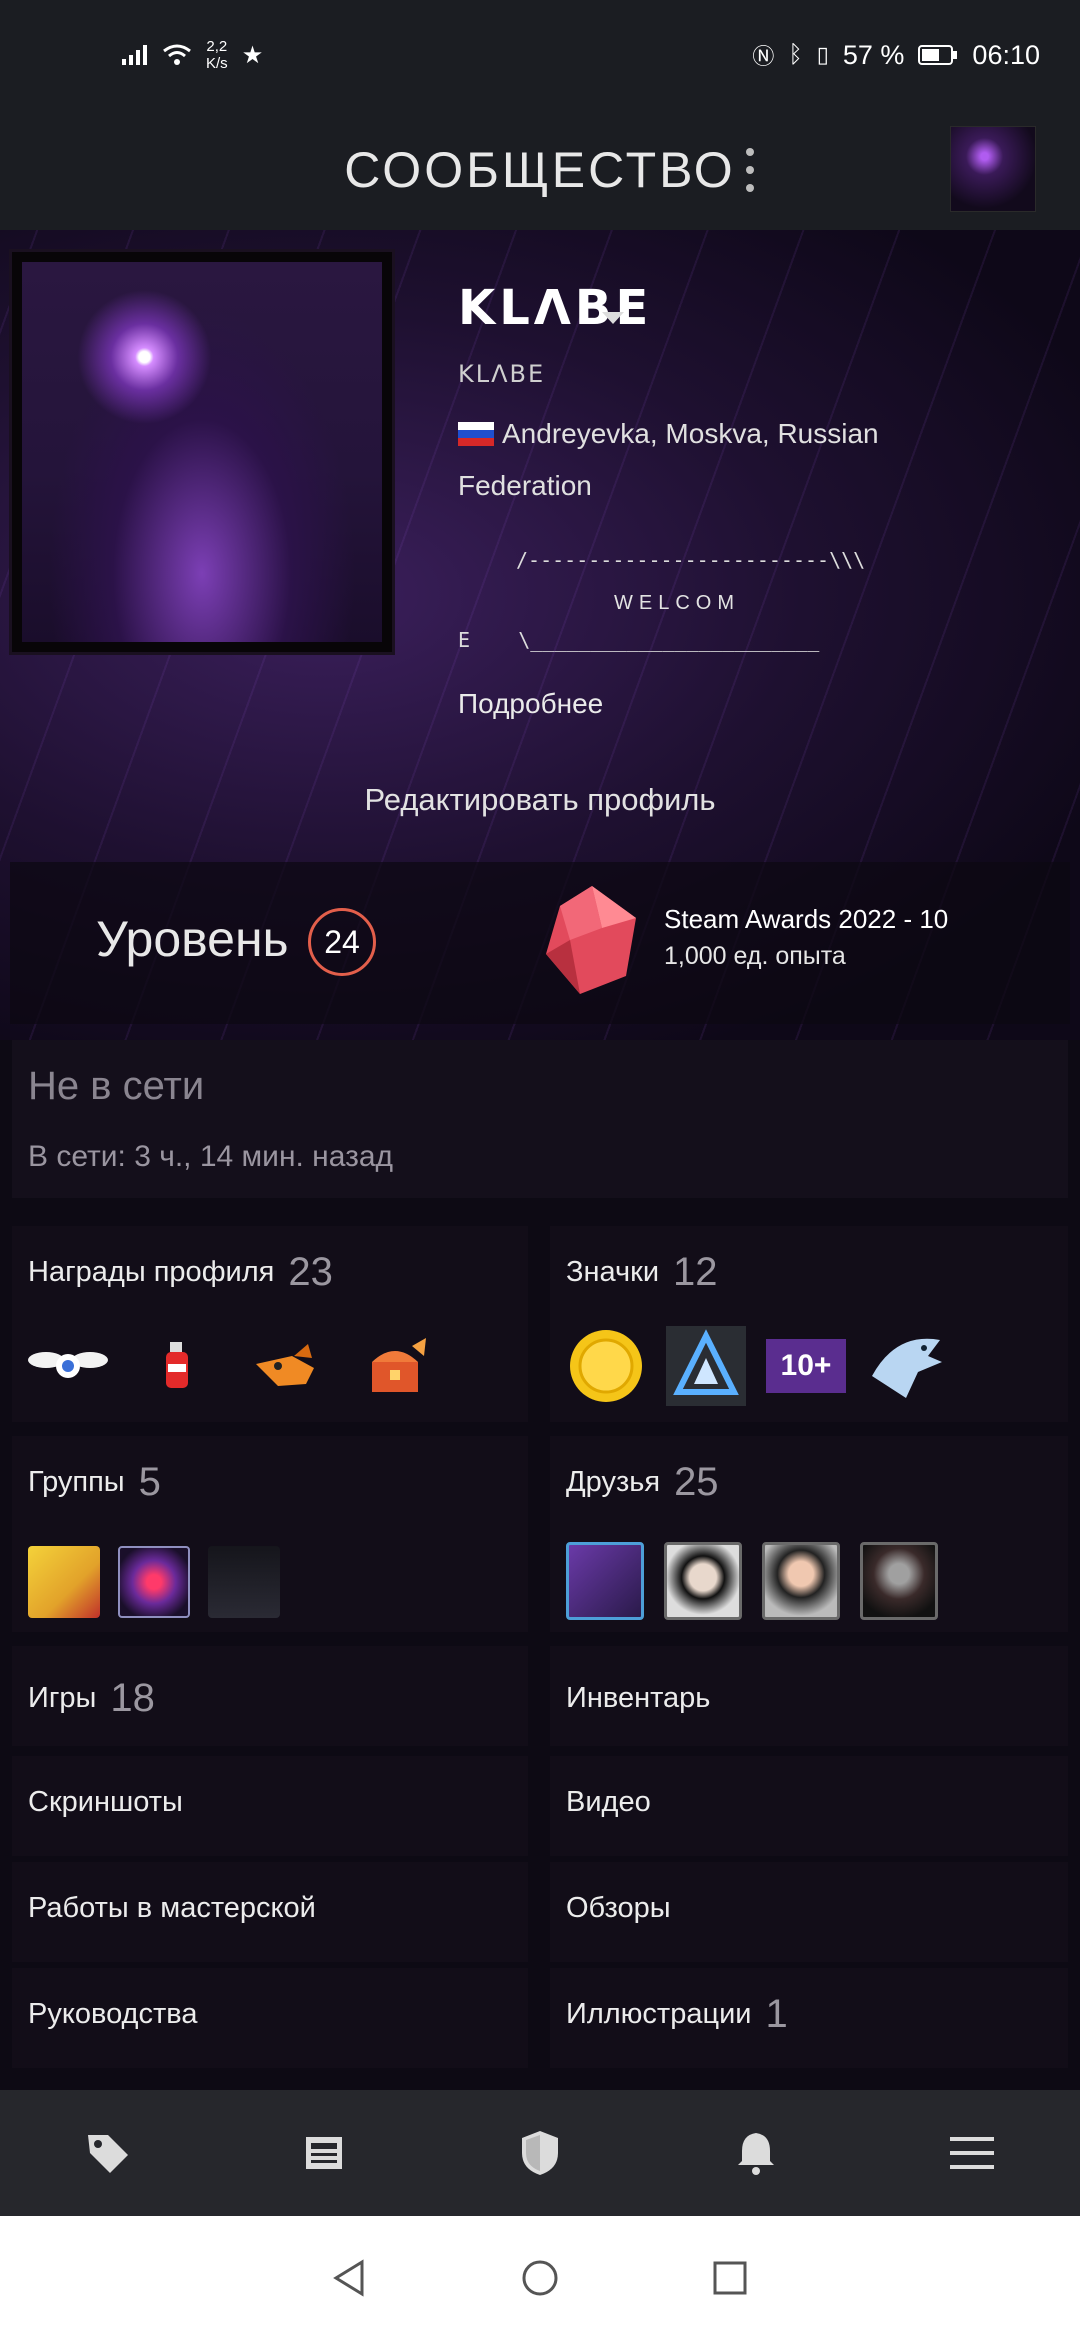  I want to click on system-navigation, so click(540, 2278).